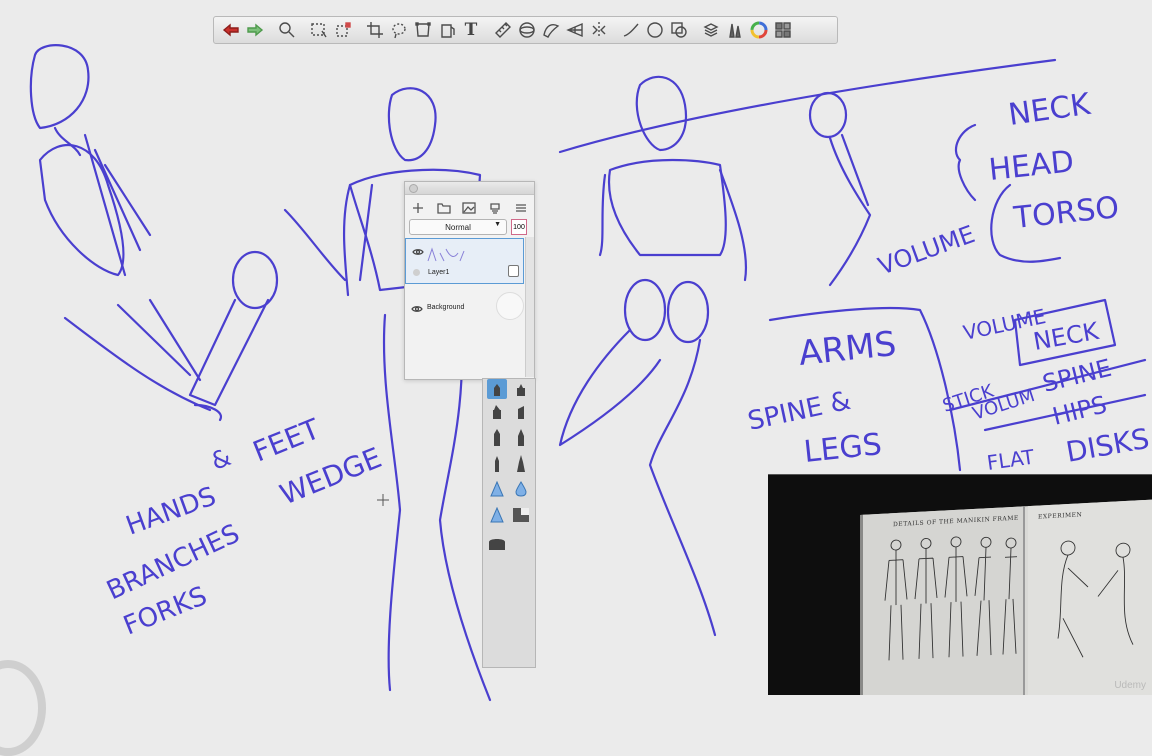 This screenshot has height=756, width=1152. What do you see at coordinates (503, 30) in the screenshot?
I see `ruler-icon` at bounding box center [503, 30].